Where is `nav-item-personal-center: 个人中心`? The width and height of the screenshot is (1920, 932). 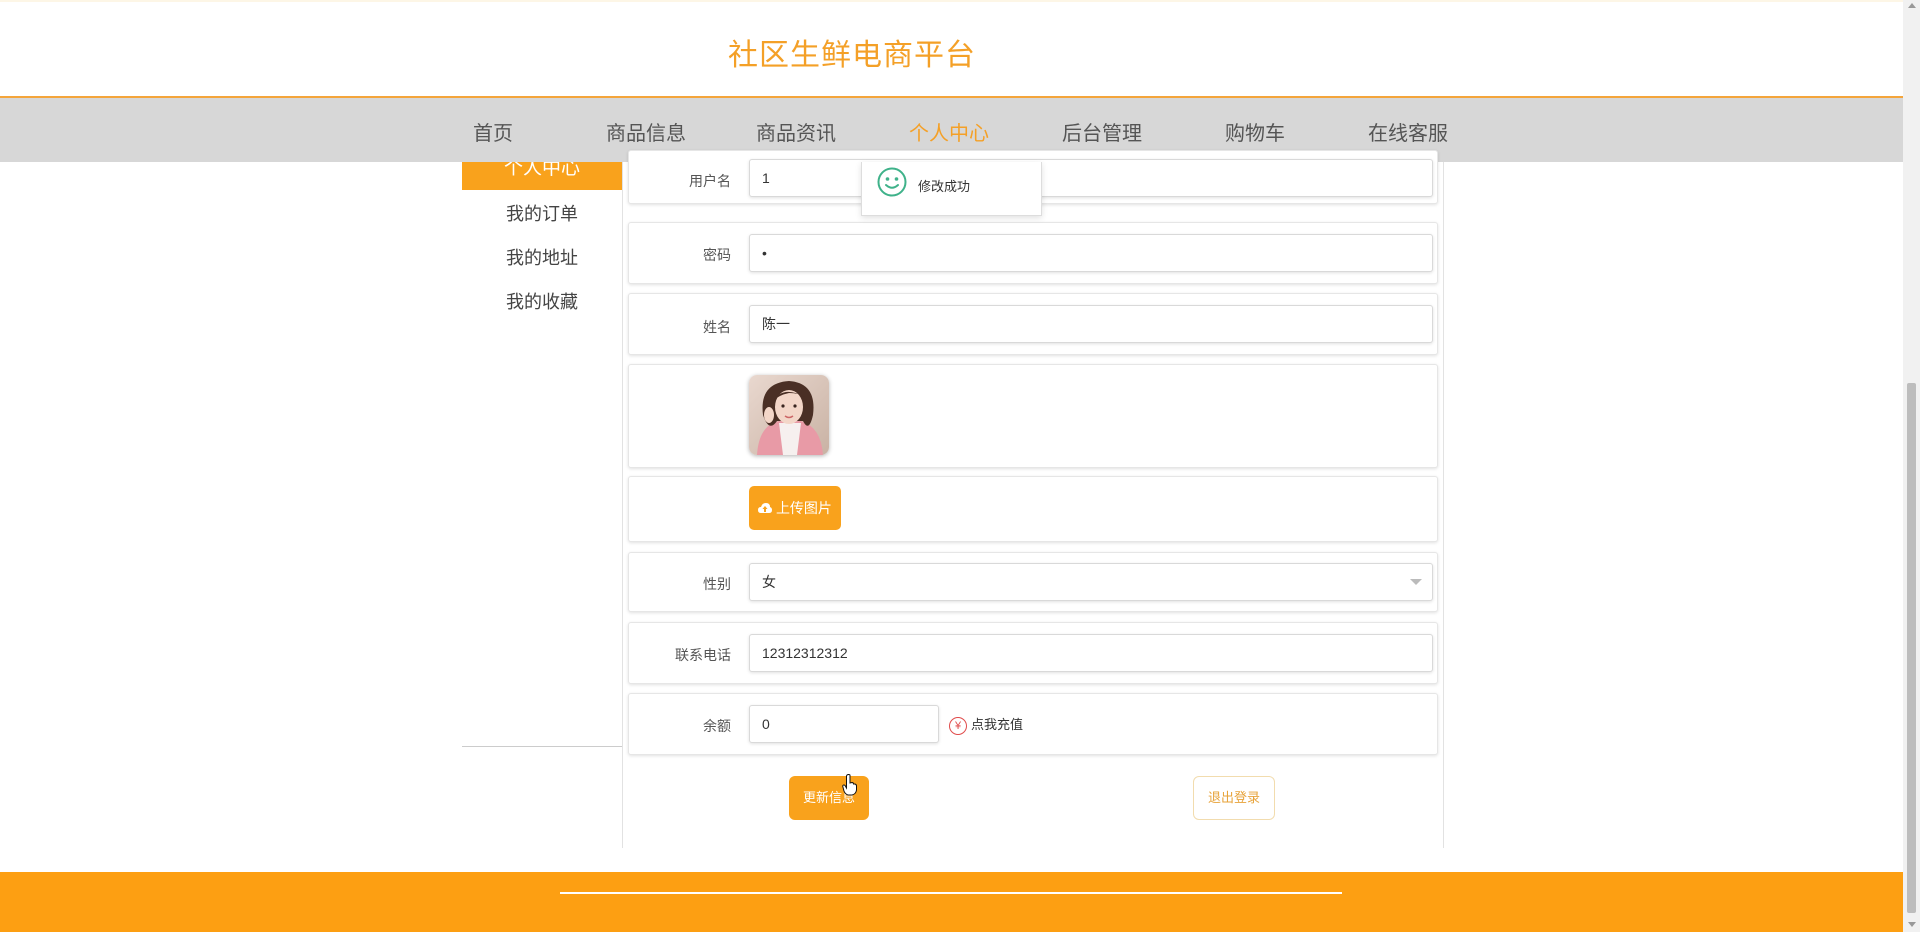
nav-item-personal-center: 个人中心 is located at coordinates (949, 131).